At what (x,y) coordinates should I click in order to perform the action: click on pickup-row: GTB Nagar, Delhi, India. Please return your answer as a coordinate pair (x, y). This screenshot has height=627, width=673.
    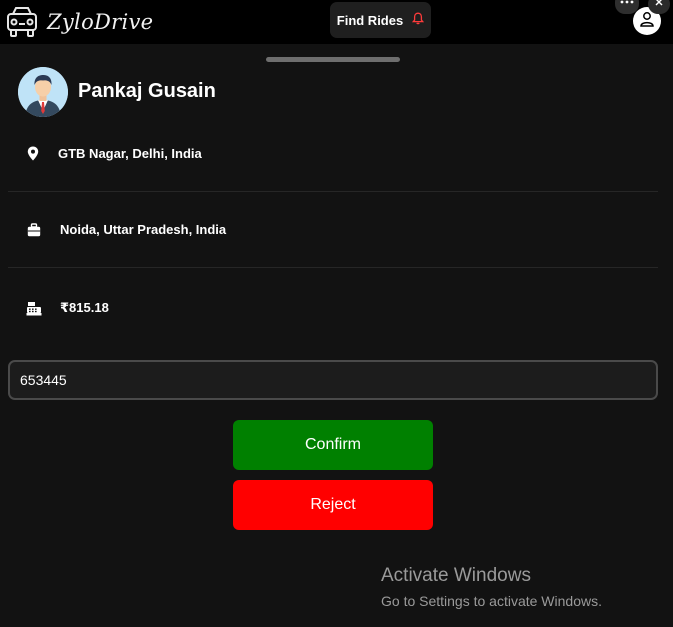
    Looking at the image, I should click on (333, 154).